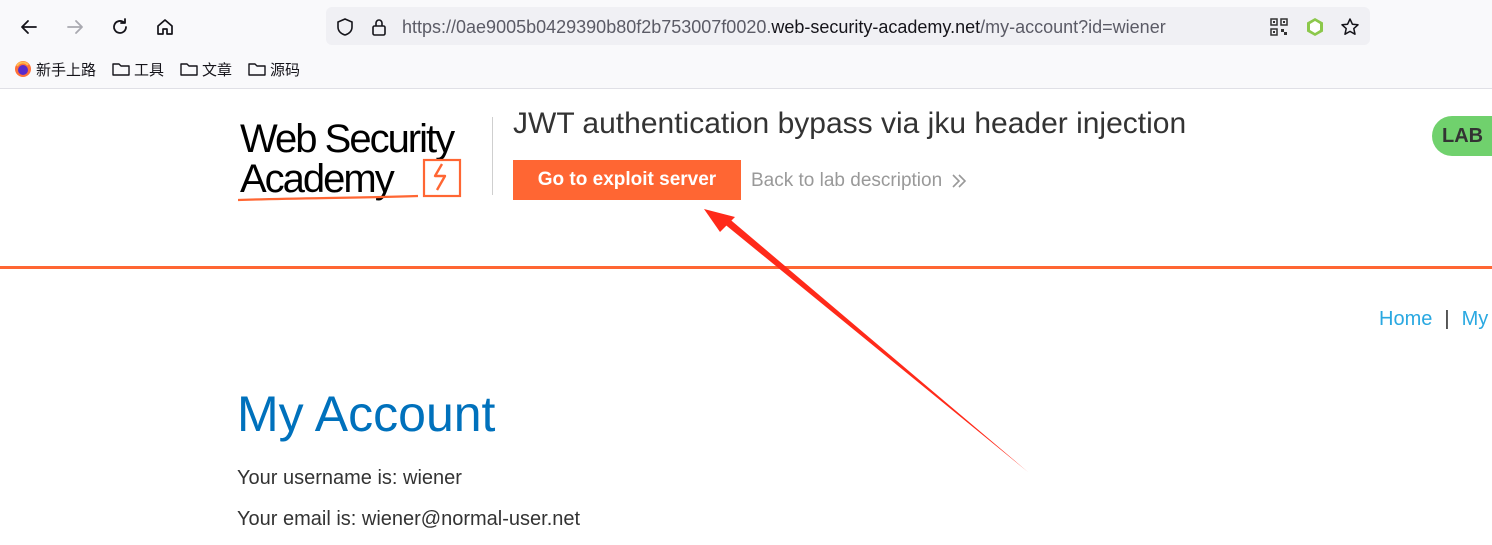 The image size is (1492, 545). I want to click on header-rule, so click(746, 267).